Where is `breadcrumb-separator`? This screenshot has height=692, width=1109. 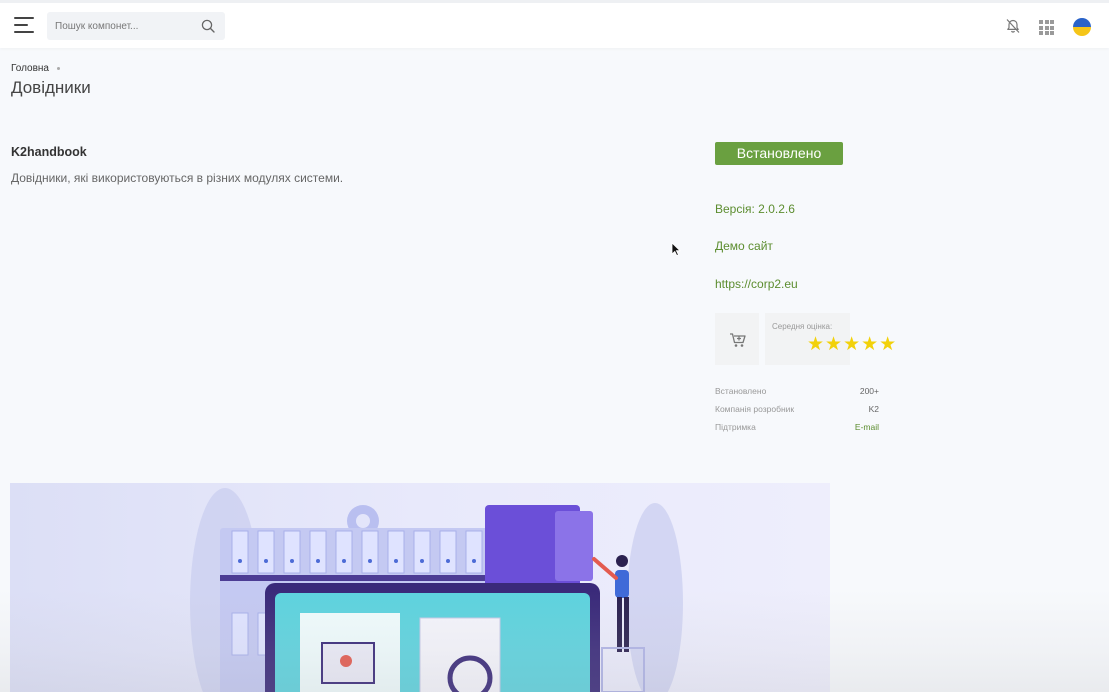 breadcrumb-separator is located at coordinates (58, 68).